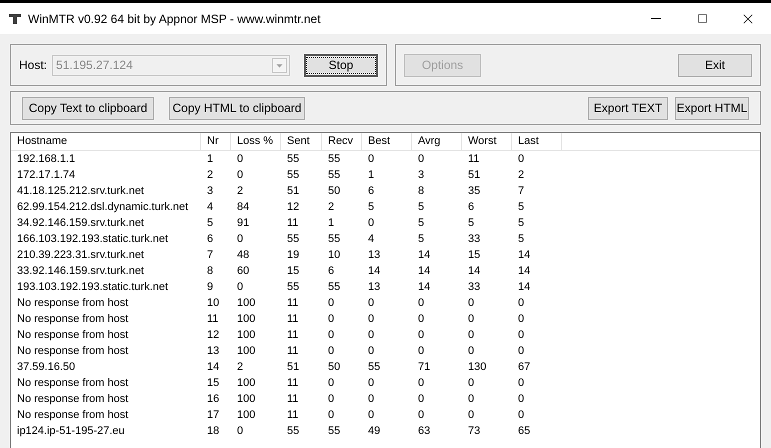 Image resolution: width=771 pixels, height=448 pixels. What do you see at coordinates (243, 255) in the screenshot?
I see `table-cell-text: 48` at bounding box center [243, 255].